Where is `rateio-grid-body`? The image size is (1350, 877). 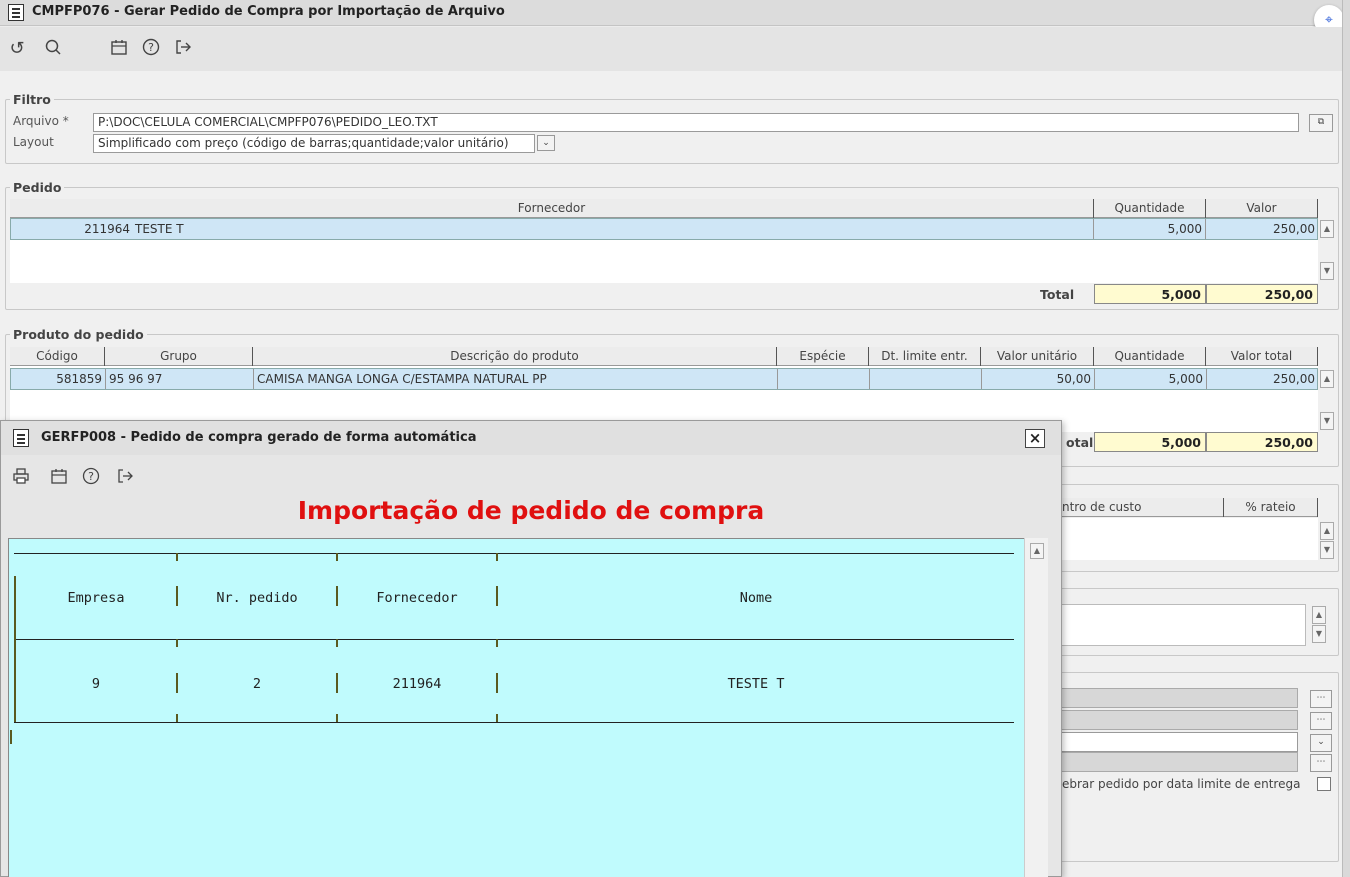
rateio-grid-body is located at coordinates (1189, 539).